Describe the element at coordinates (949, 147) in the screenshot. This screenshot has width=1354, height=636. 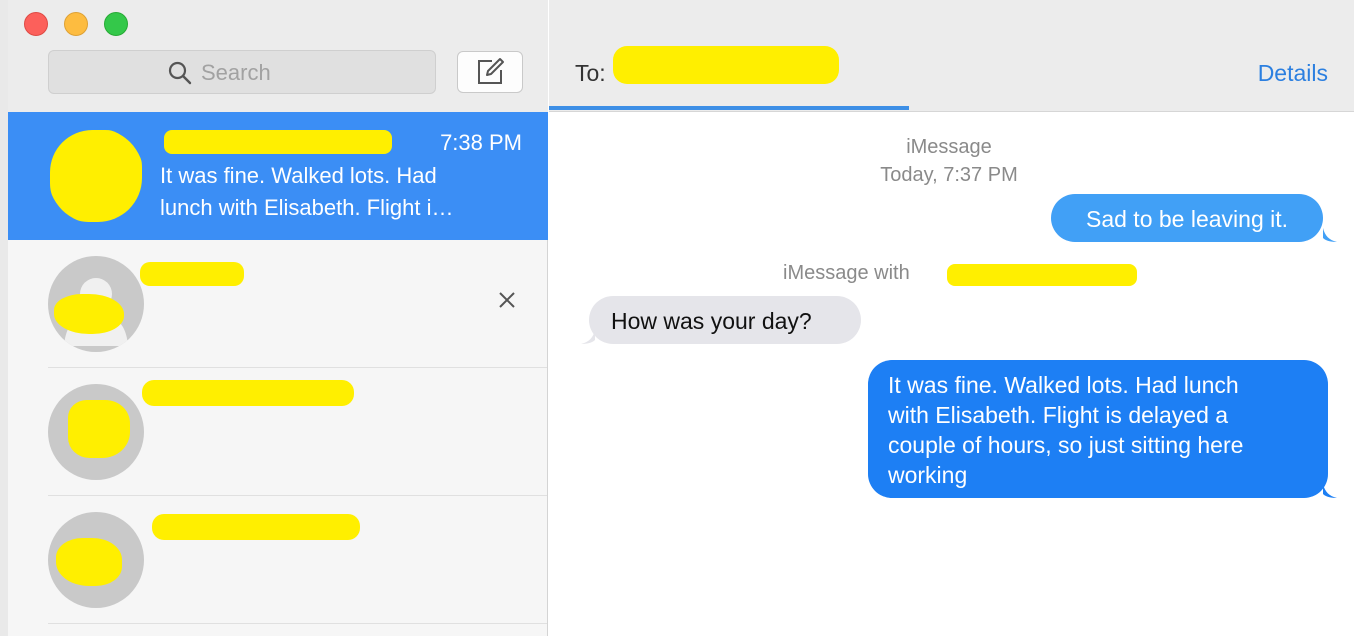
I see `service-label: iMessage` at that location.